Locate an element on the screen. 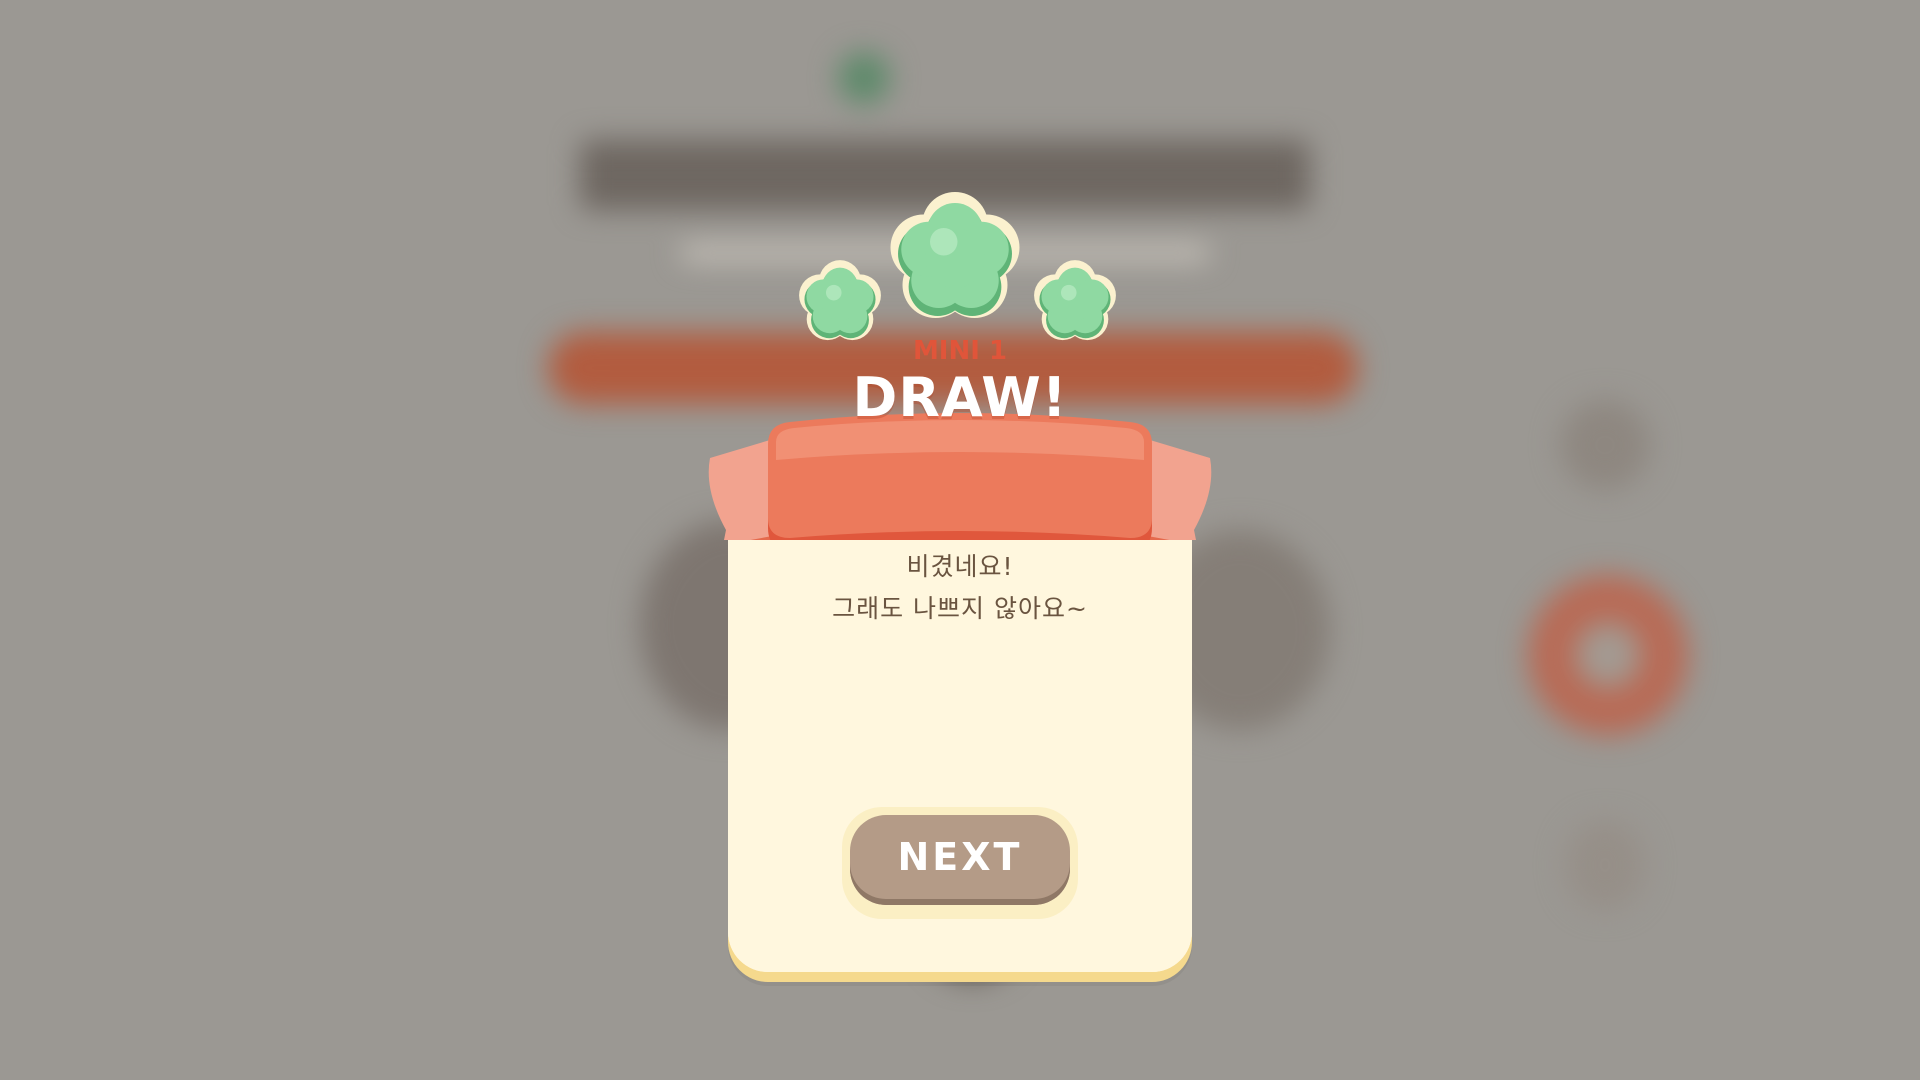 The width and height of the screenshot is (1920, 1080). message-line-1: 비겼네요! is located at coordinates (960, 566).